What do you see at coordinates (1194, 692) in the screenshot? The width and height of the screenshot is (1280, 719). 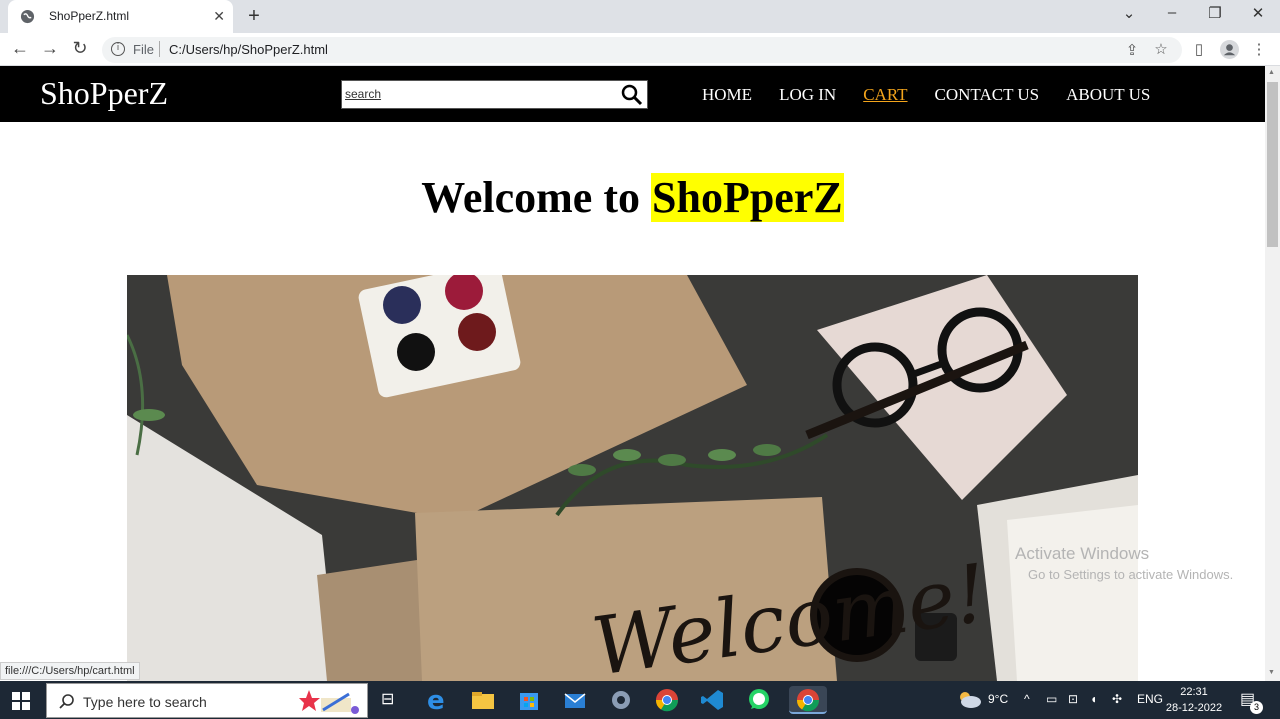 I see `clock-time: 22:31` at bounding box center [1194, 692].